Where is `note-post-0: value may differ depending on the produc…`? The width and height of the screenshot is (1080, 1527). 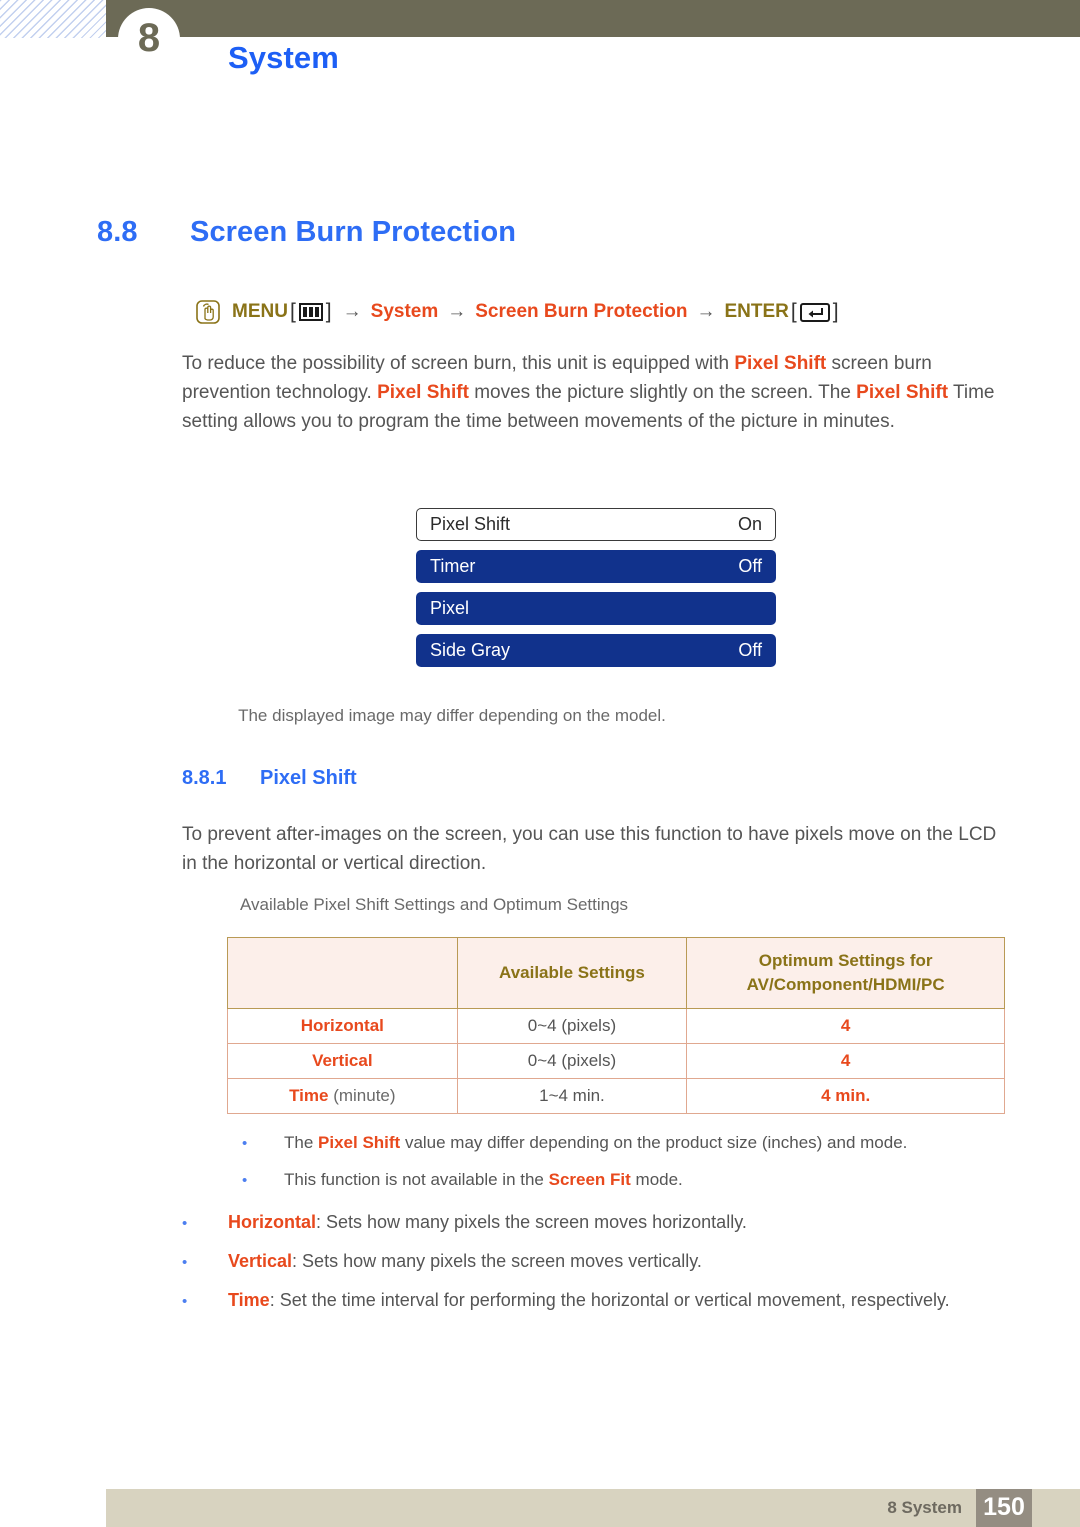
note-post-0: value may differ depending on the produc… is located at coordinates (654, 1142).